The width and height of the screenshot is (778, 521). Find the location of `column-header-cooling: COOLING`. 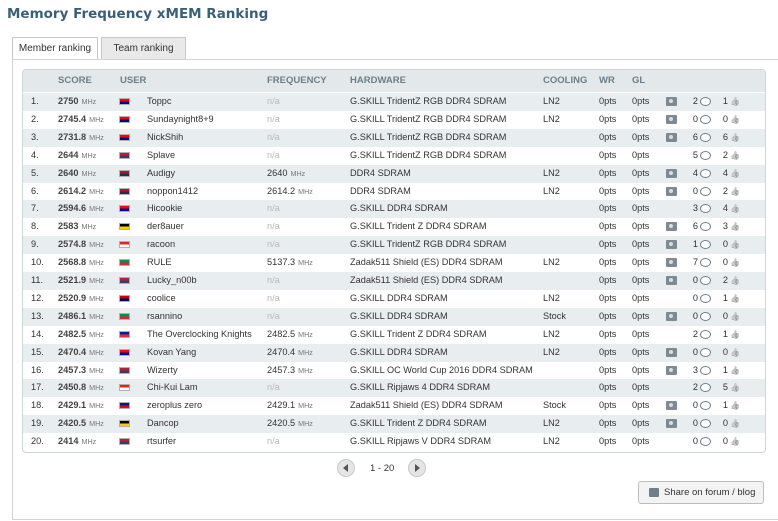

column-header-cooling: COOLING is located at coordinates (565, 80).